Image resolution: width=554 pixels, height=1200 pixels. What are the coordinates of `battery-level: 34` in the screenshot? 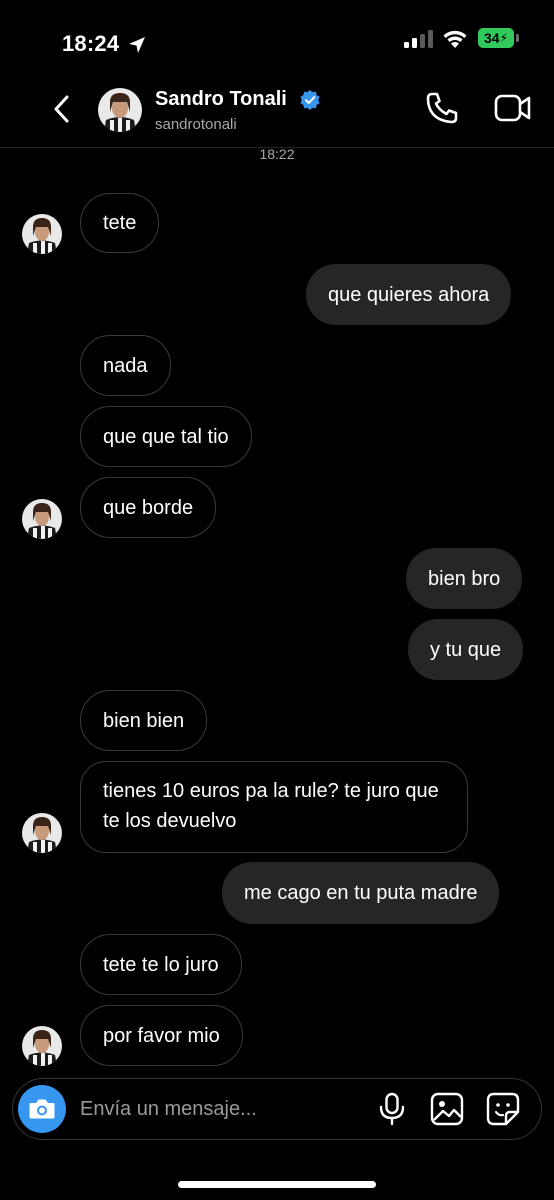 It's located at (491, 38).